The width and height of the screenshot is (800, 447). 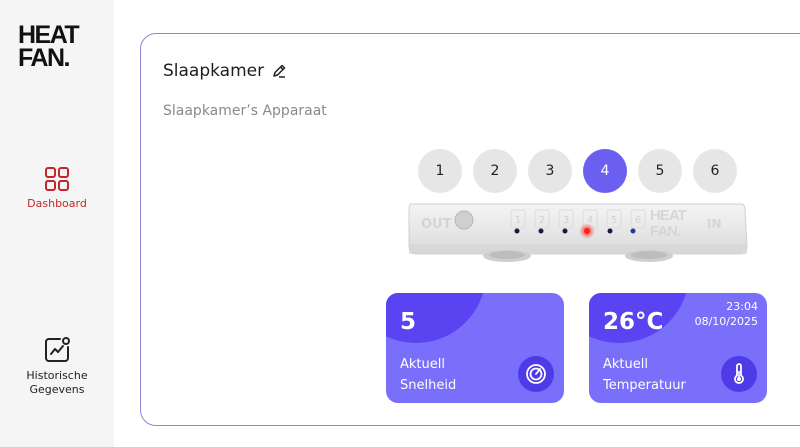 I want to click on dashboard-grid-icon, so click(x=57, y=179).